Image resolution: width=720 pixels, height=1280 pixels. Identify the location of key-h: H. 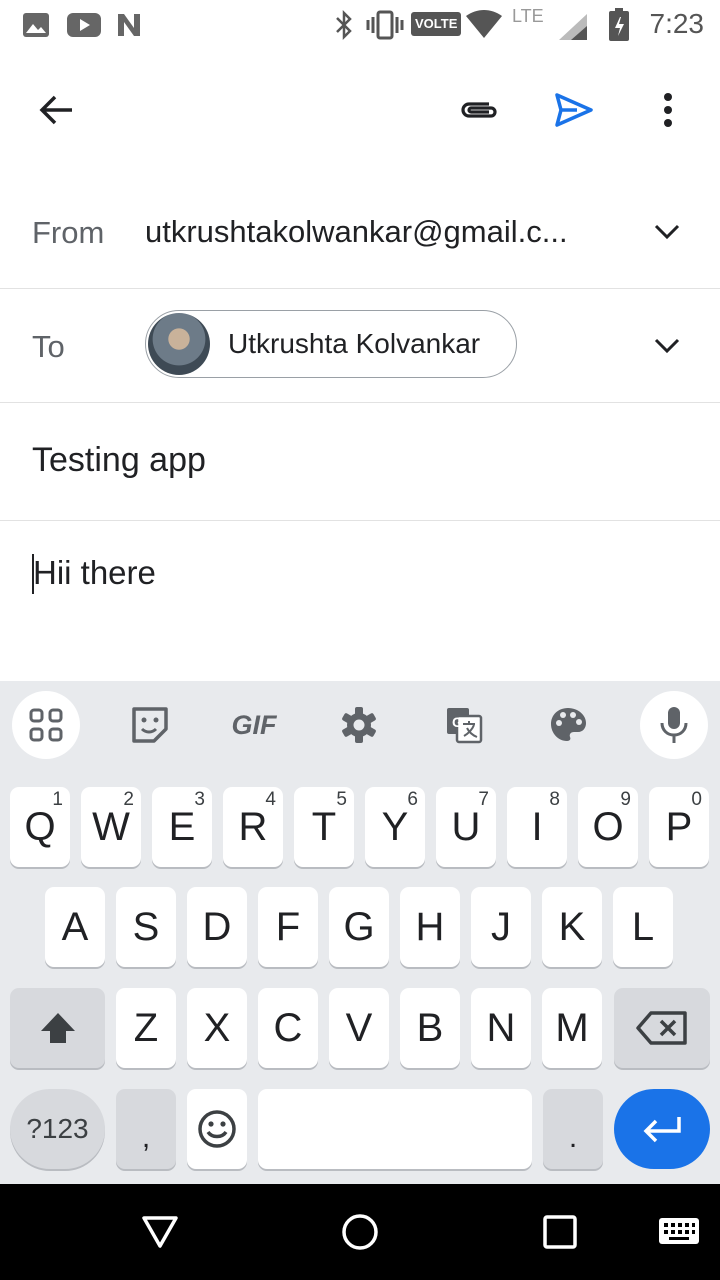
(430, 927).